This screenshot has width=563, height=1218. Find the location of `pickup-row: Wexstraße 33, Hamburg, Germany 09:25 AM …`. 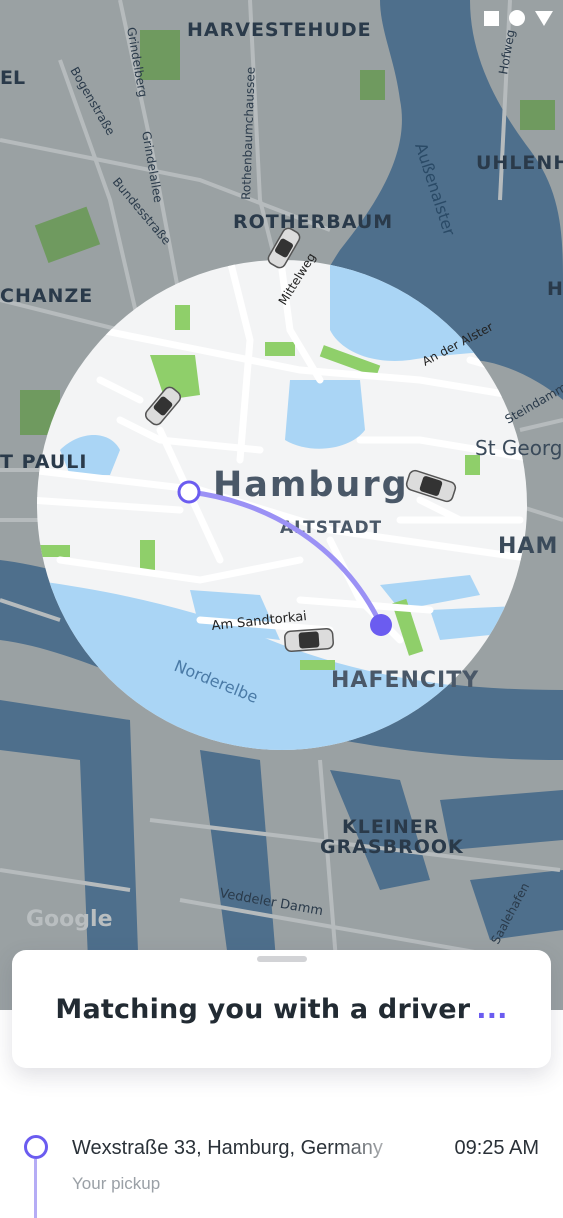

pickup-row: Wexstraße 33, Hamburg, Germany 09:25 AM … is located at coordinates (281, 1174).